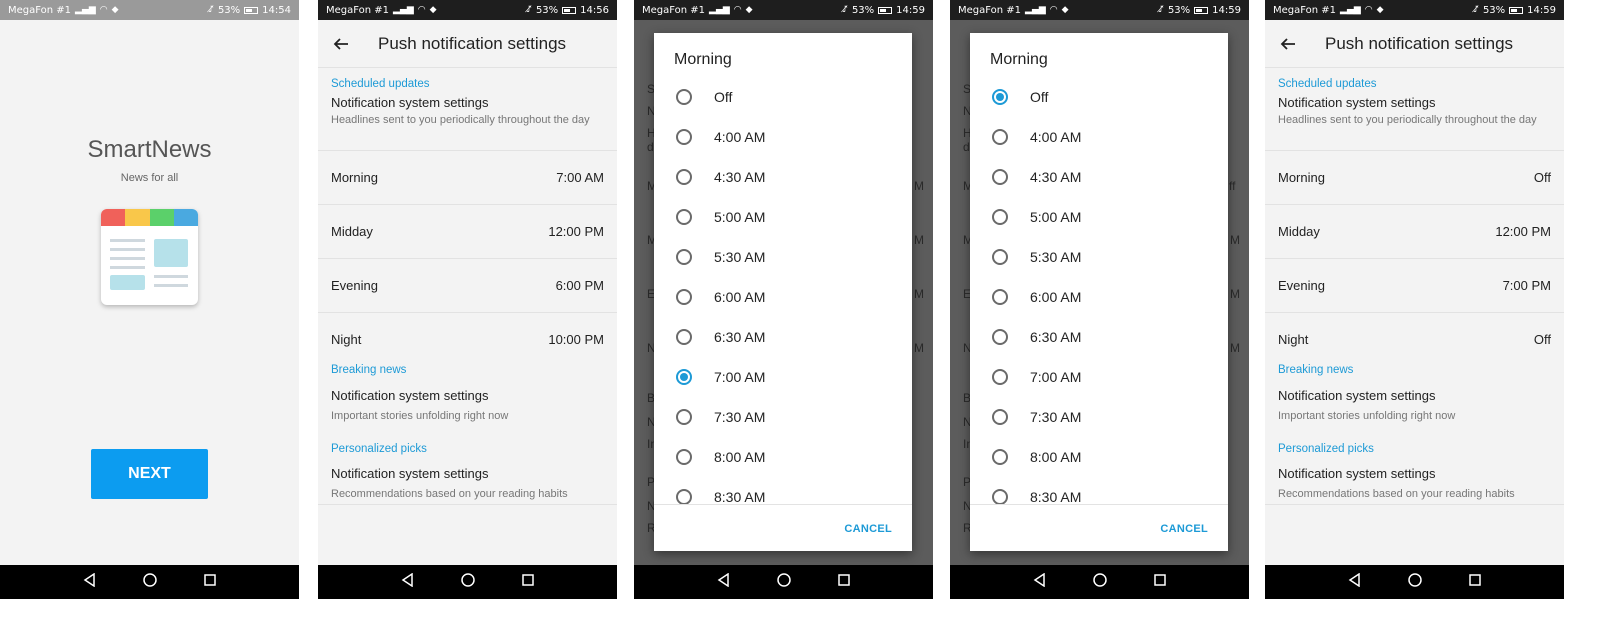 The image size is (1600, 618). What do you see at coordinates (1226, 10) in the screenshot?
I see `clock: 14:59` at bounding box center [1226, 10].